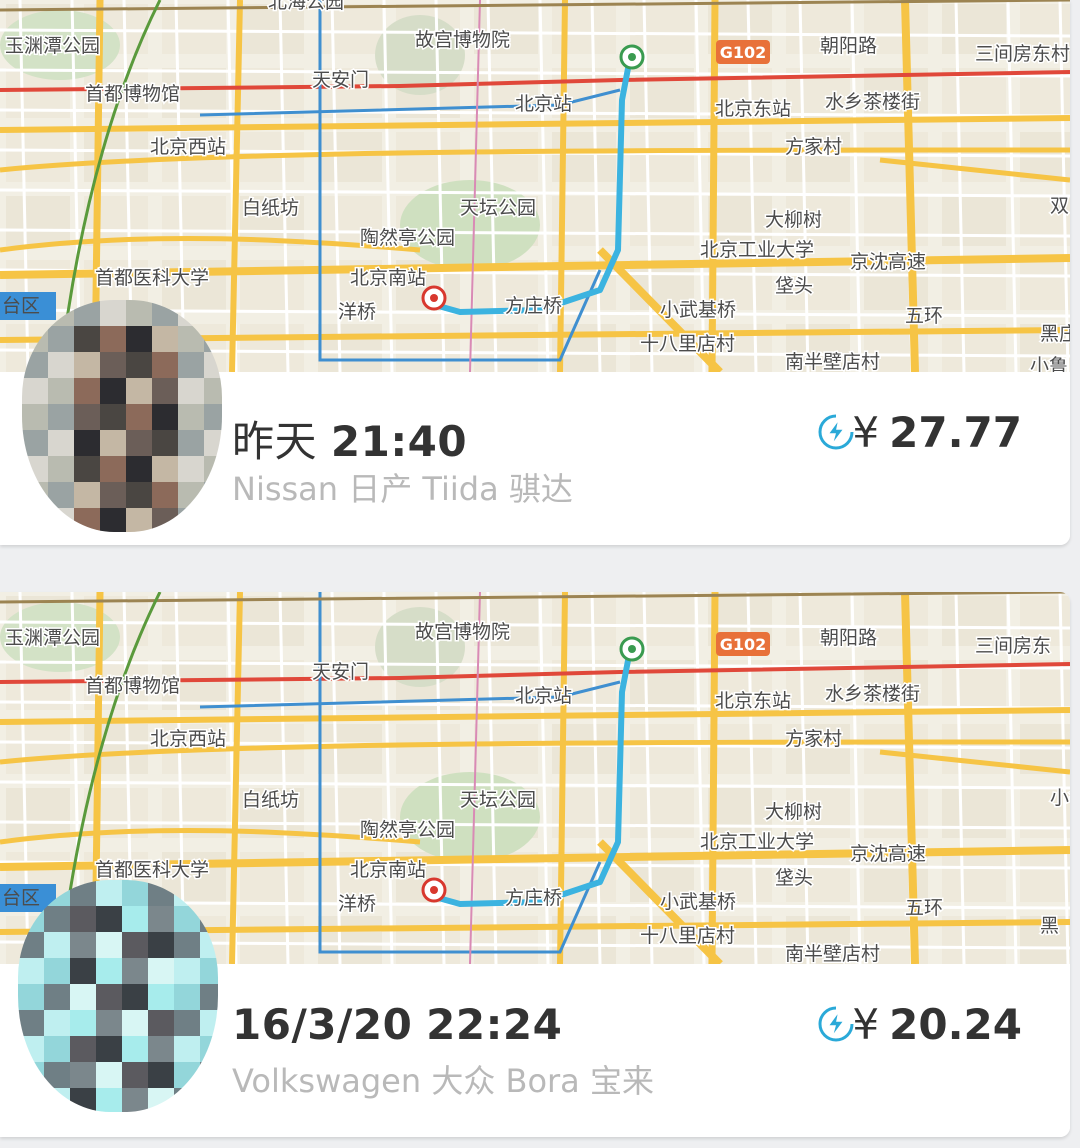 The image size is (1080, 1148). What do you see at coordinates (757, 842) in the screenshot?
I see `map-label: 北京工业大学` at bounding box center [757, 842].